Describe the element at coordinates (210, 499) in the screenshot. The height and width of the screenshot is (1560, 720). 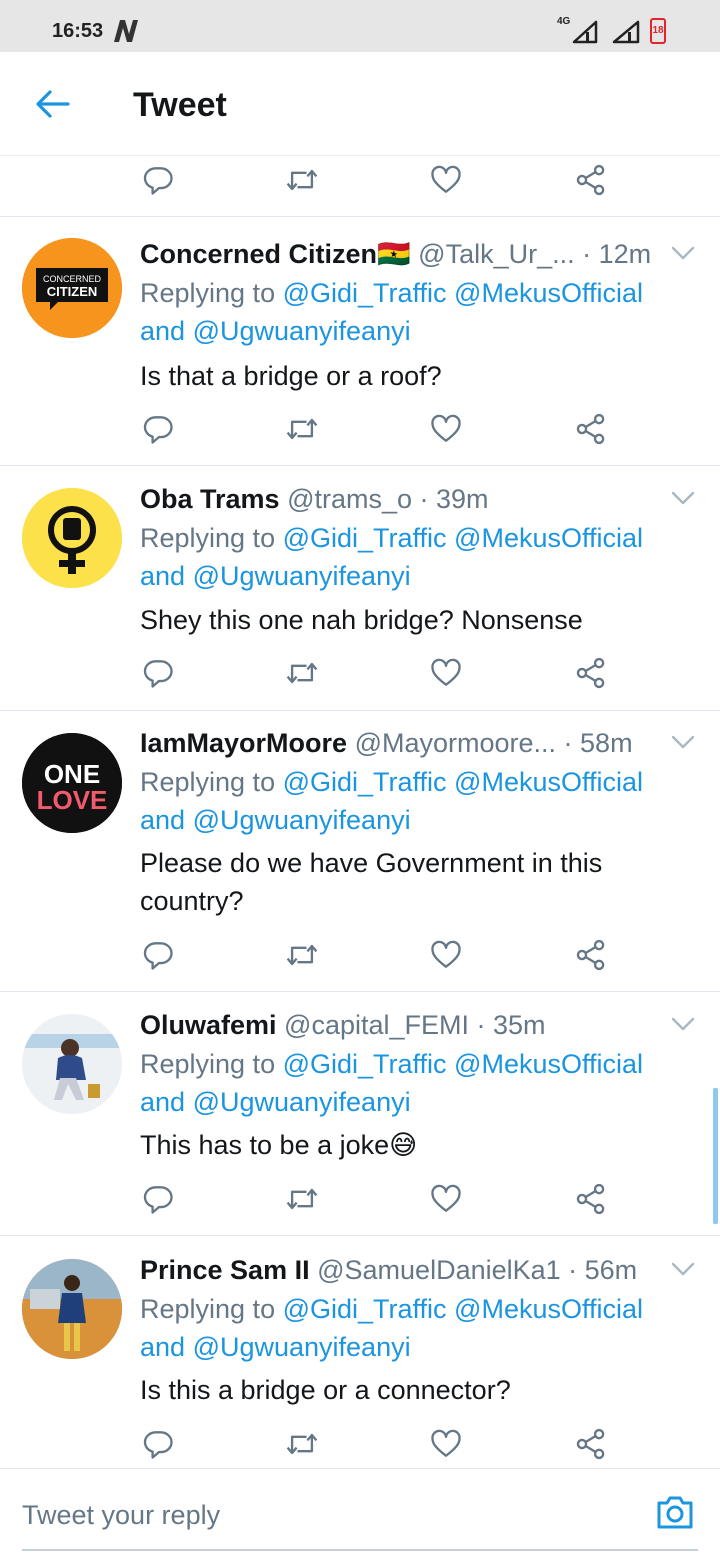
I see `user-name: Oba Trams` at that location.